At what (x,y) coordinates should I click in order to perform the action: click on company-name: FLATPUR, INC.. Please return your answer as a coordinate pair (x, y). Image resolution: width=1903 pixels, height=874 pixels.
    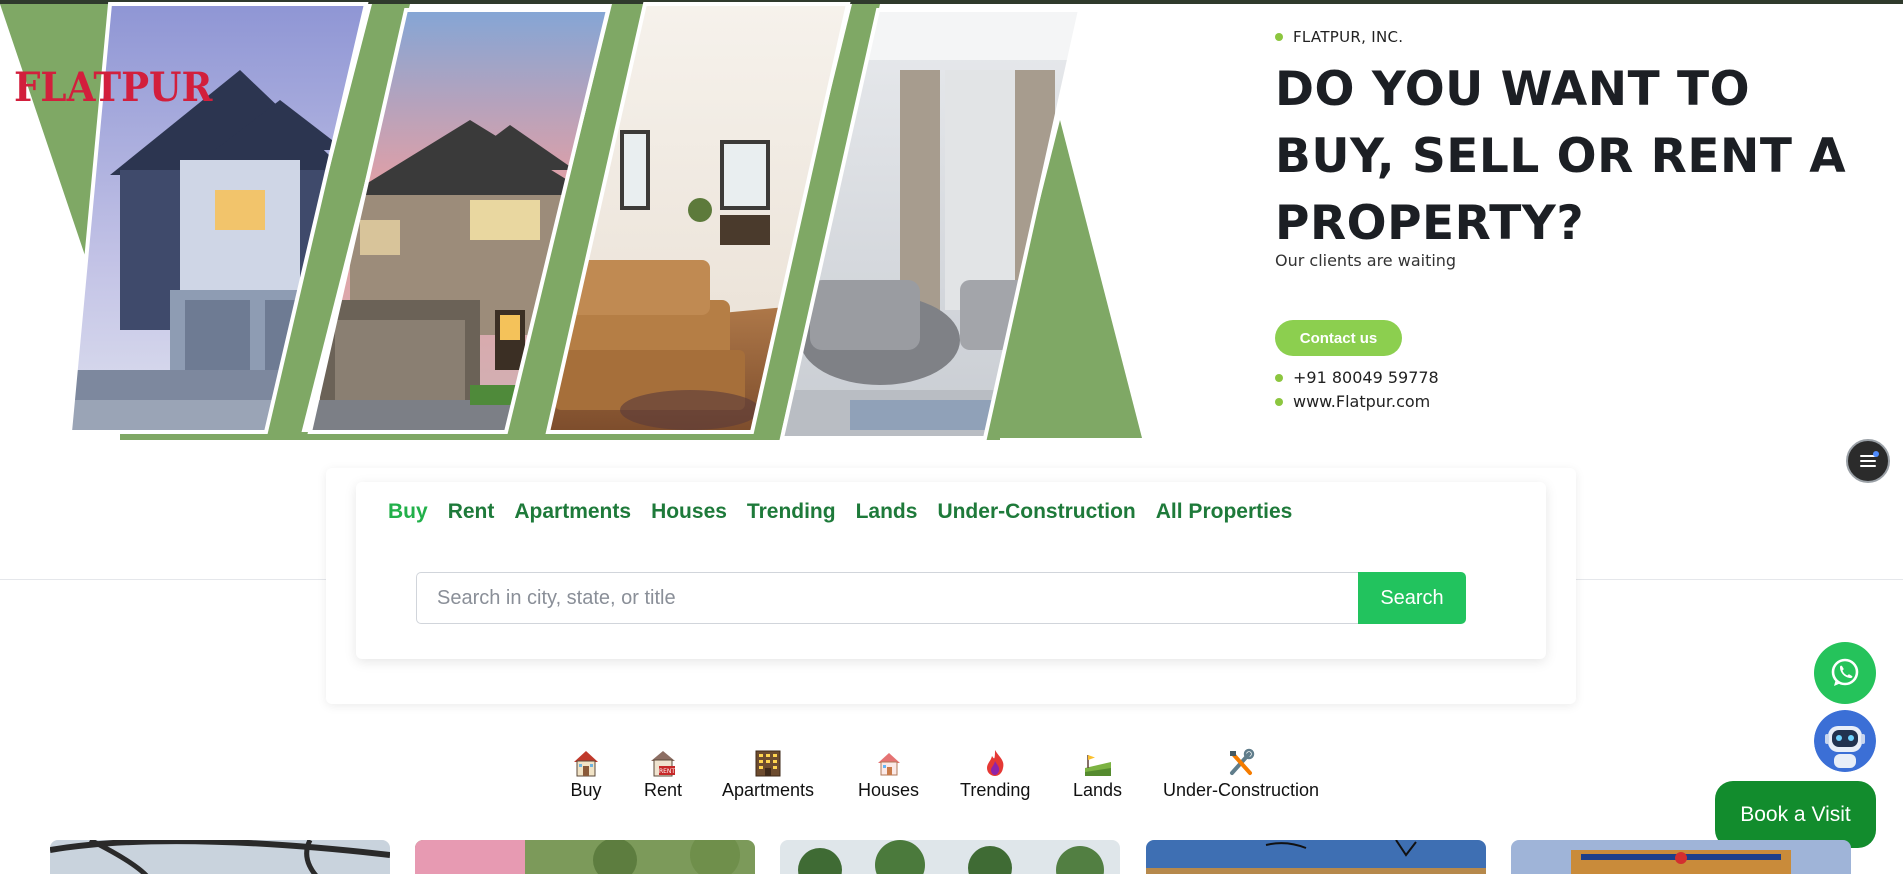
    Looking at the image, I should click on (1348, 37).